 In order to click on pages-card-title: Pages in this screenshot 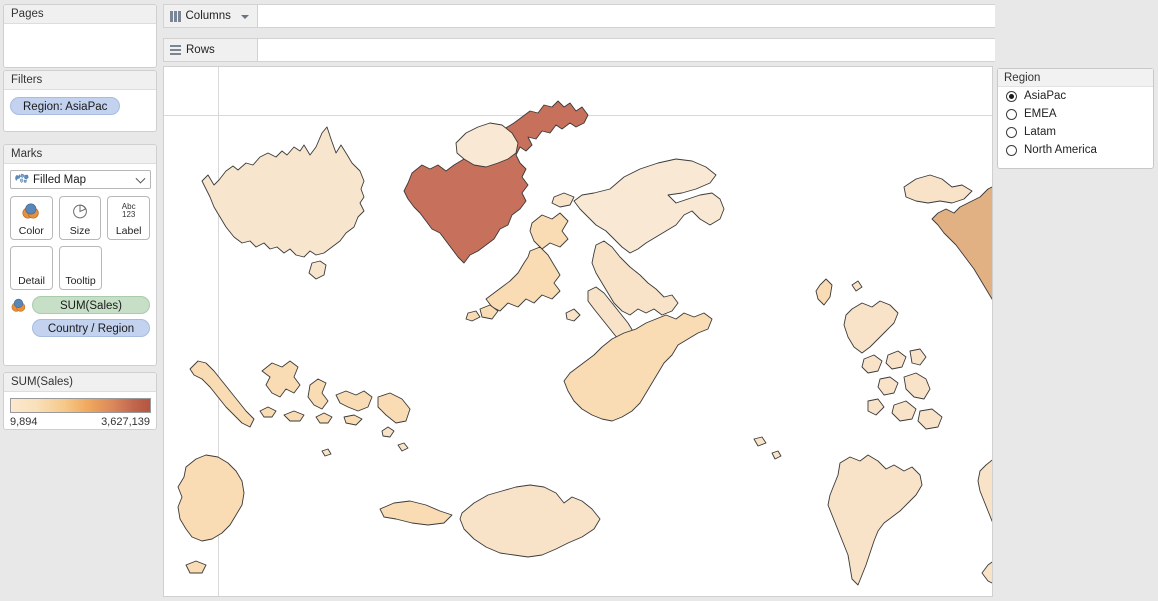, I will do `click(80, 14)`.